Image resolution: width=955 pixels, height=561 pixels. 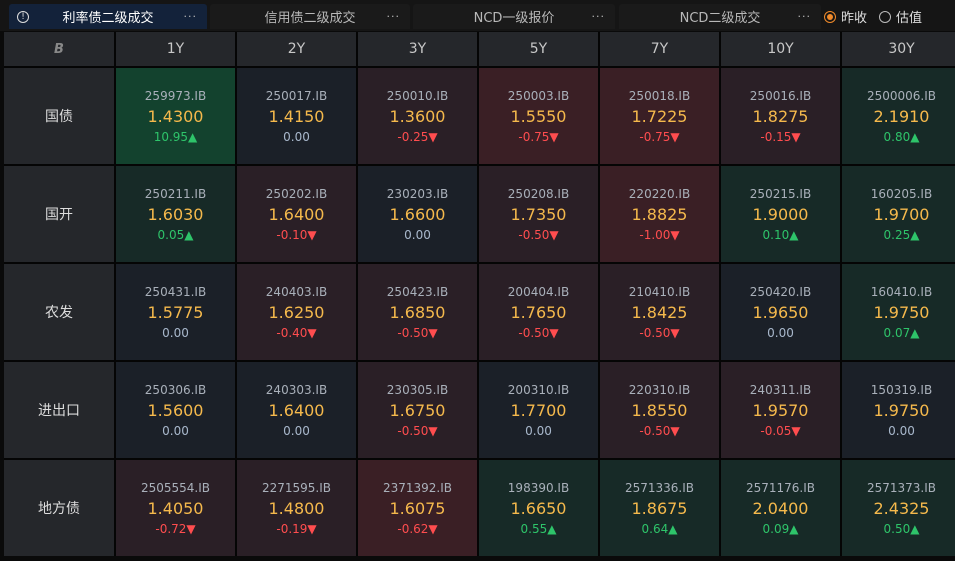 I want to click on quote-cell: 2500006.IB 2.1910 0.80▲, so click(x=898, y=116).